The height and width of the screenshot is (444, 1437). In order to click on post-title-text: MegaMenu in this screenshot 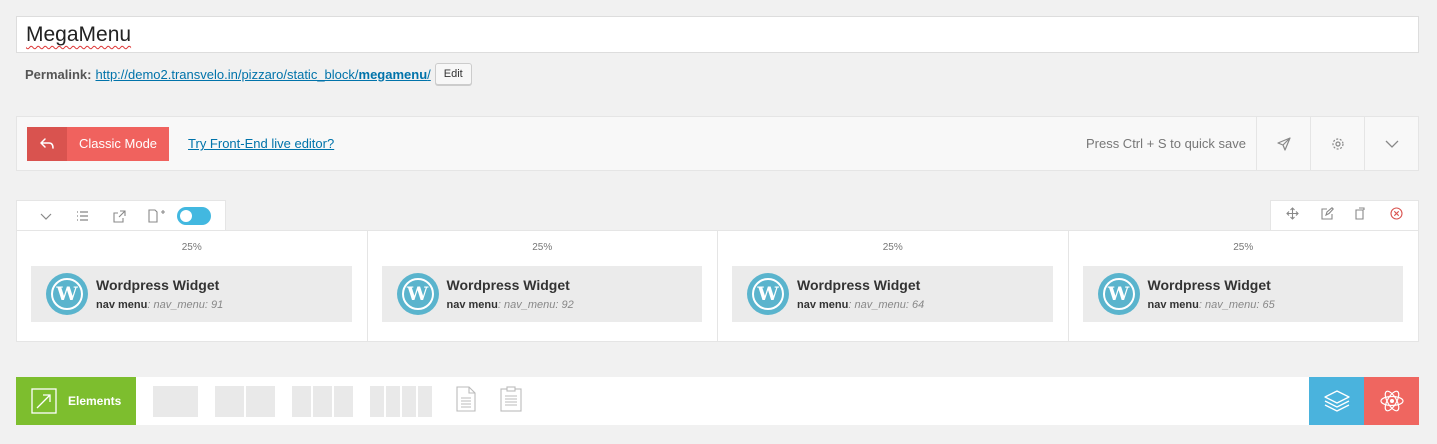, I will do `click(79, 34)`.